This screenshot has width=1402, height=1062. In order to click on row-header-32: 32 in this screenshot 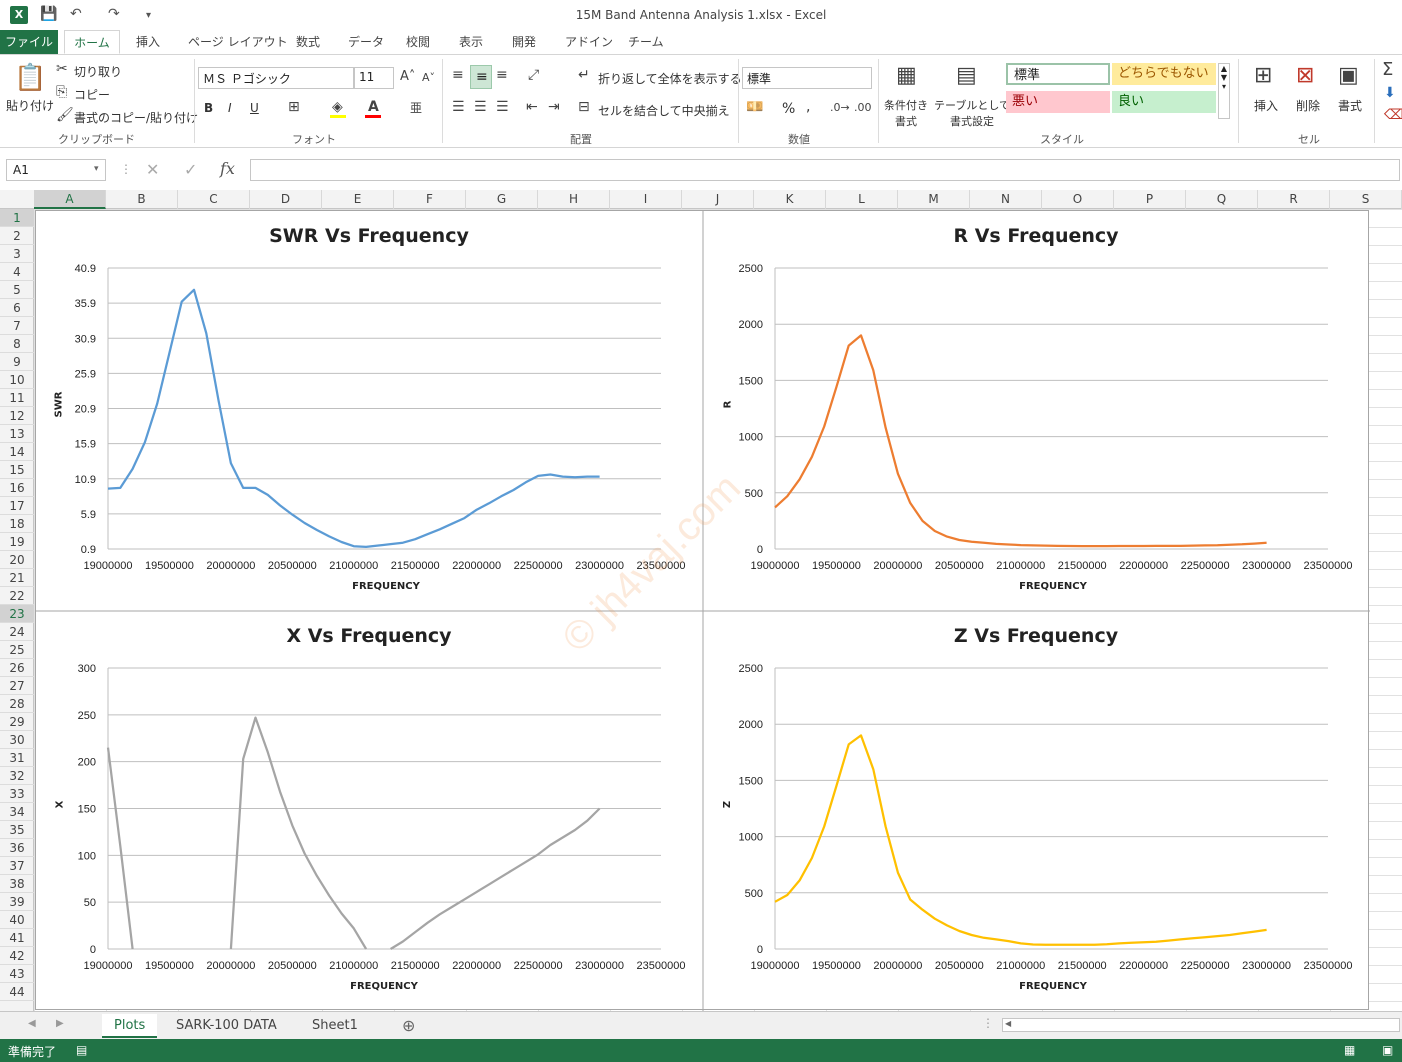, I will do `click(17, 776)`.